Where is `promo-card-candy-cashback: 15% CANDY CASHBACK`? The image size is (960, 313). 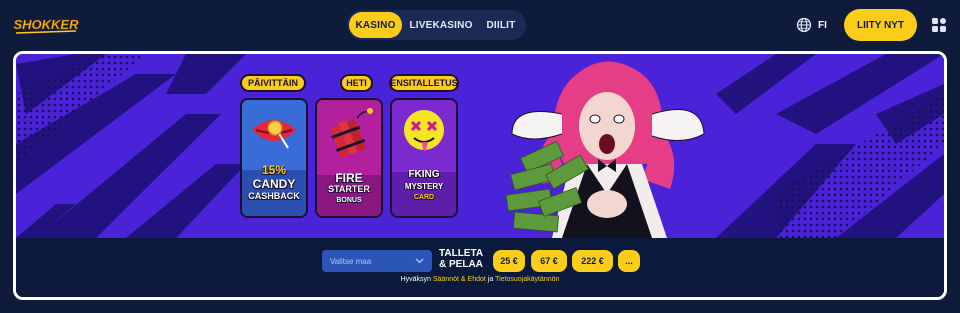 promo-card-candy-cashback: 15% CANDY CASHBACK is located at coordinates (274, 158).